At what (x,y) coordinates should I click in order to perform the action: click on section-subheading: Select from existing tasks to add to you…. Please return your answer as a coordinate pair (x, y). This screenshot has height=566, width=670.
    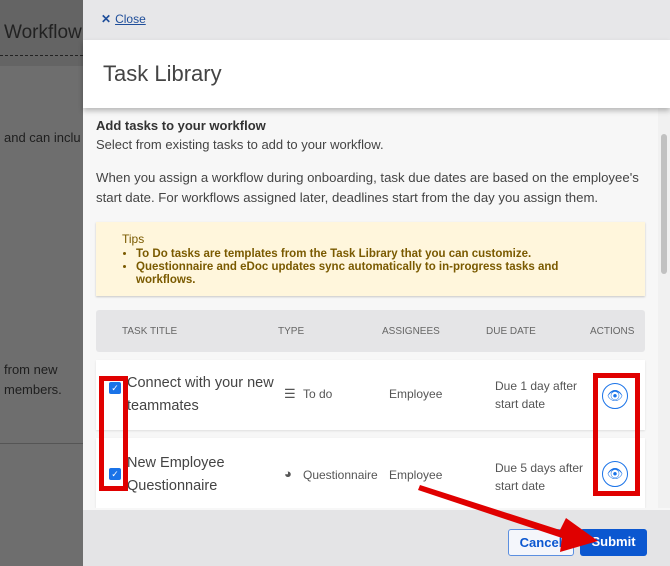
    Looking at the image, I should click on (240, 144).